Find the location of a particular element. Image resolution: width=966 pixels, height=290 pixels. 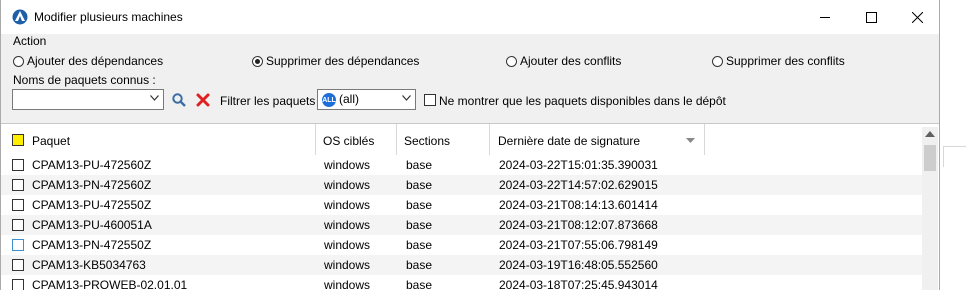

maximize-icon is located at coordinates (871, 17).